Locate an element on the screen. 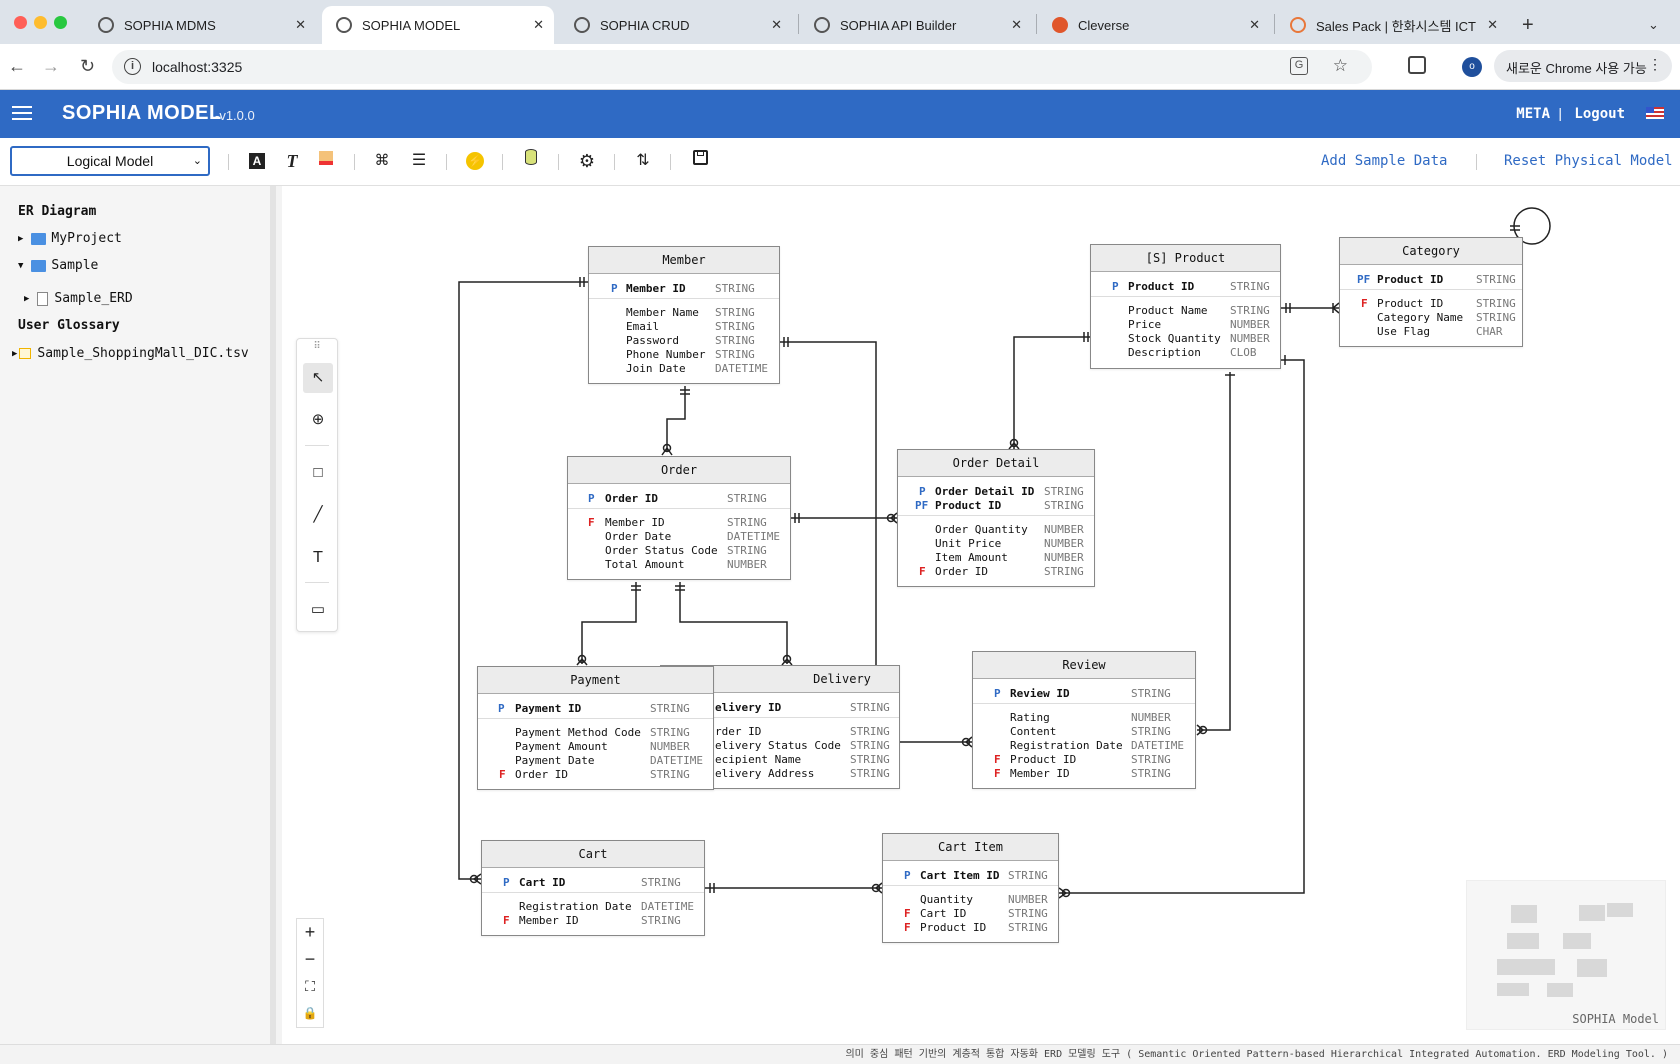  settings-gear-icon: ⚙ is located at coordinates (587, 161).